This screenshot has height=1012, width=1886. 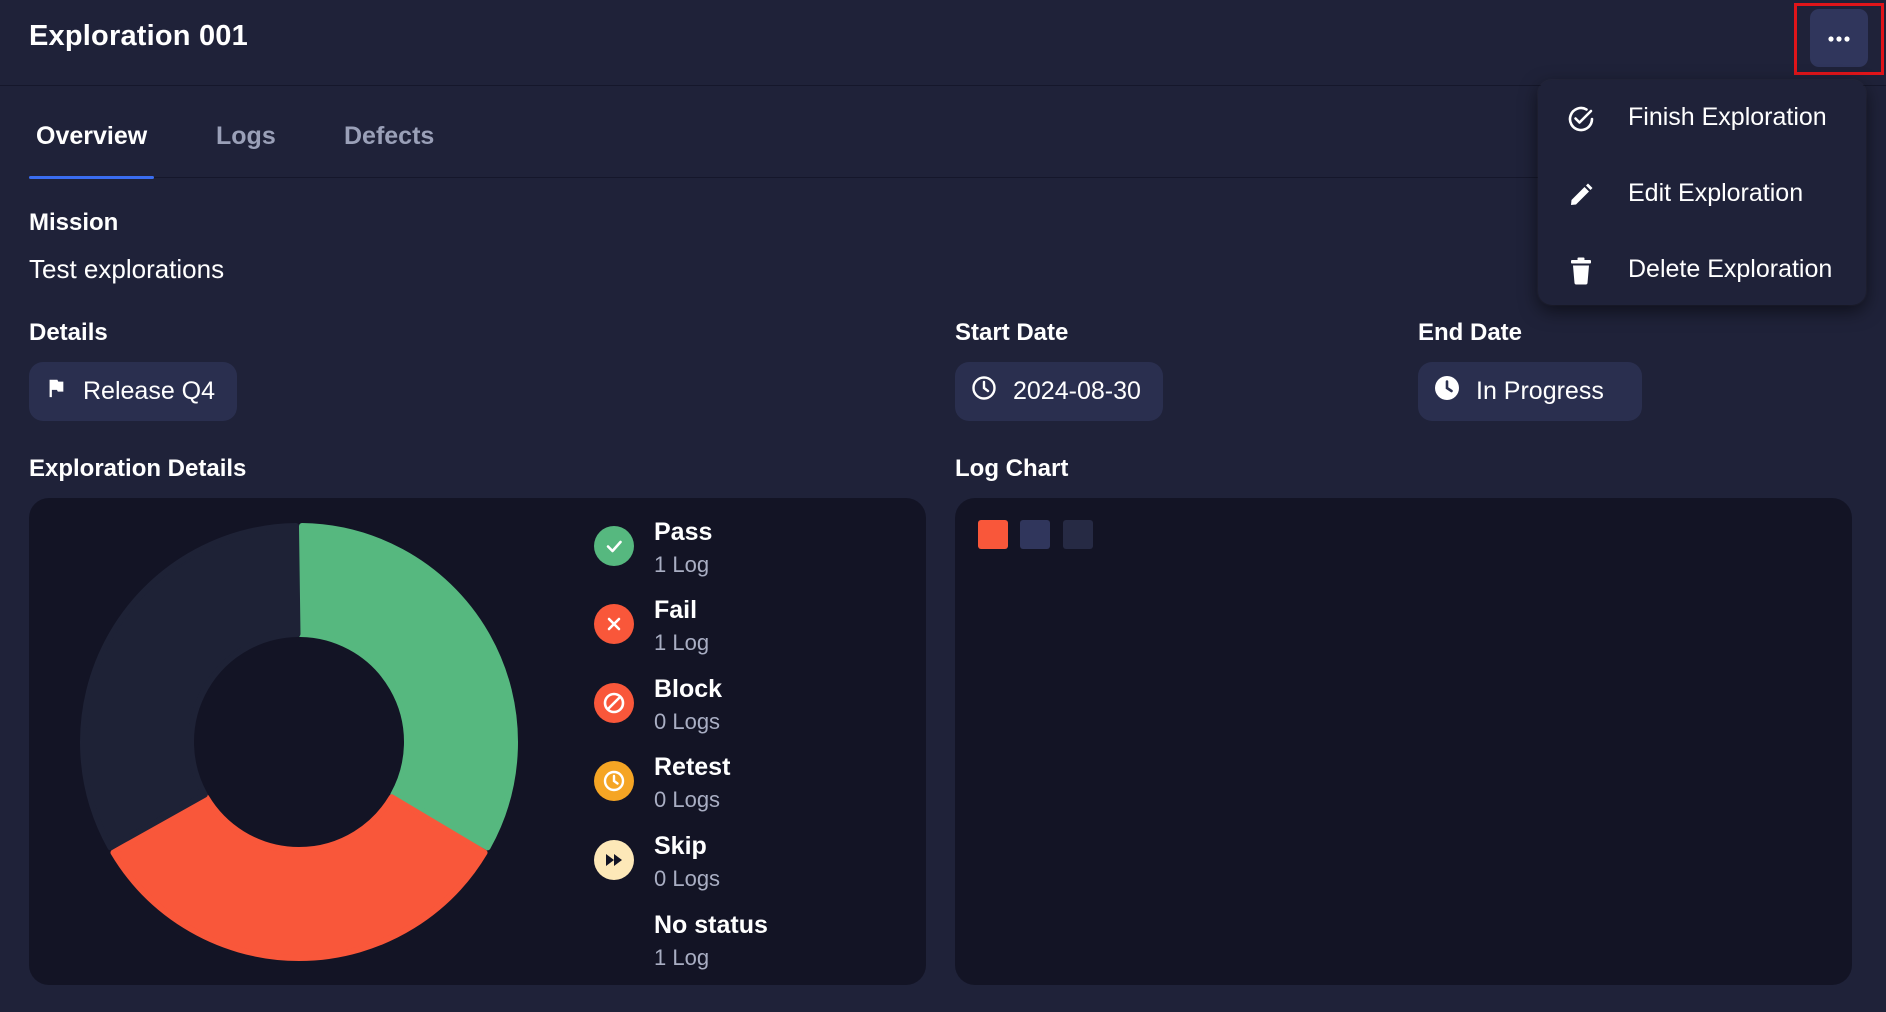 What do you see at coordinates (138, 468) in the screenshot?
I see `exploration-details-label: Exploration Details` at bounding box center [138, 468].